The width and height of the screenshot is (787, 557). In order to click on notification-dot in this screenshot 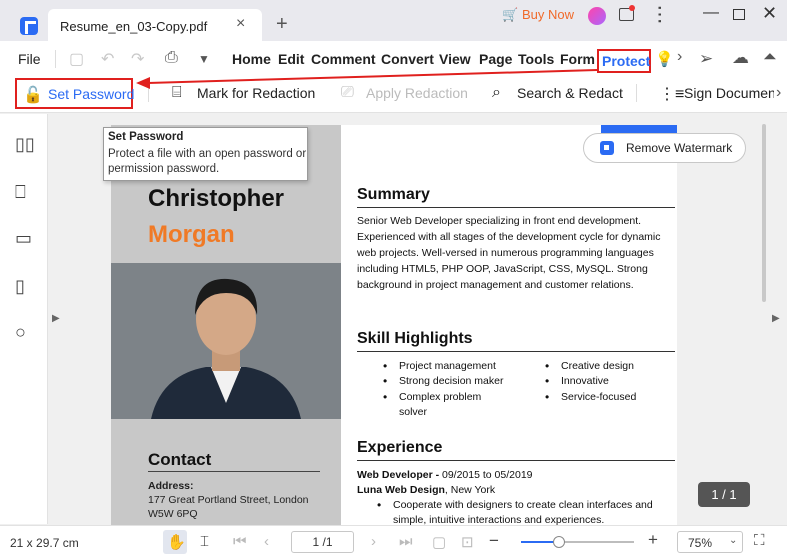, I will do `click(632, 8)`.